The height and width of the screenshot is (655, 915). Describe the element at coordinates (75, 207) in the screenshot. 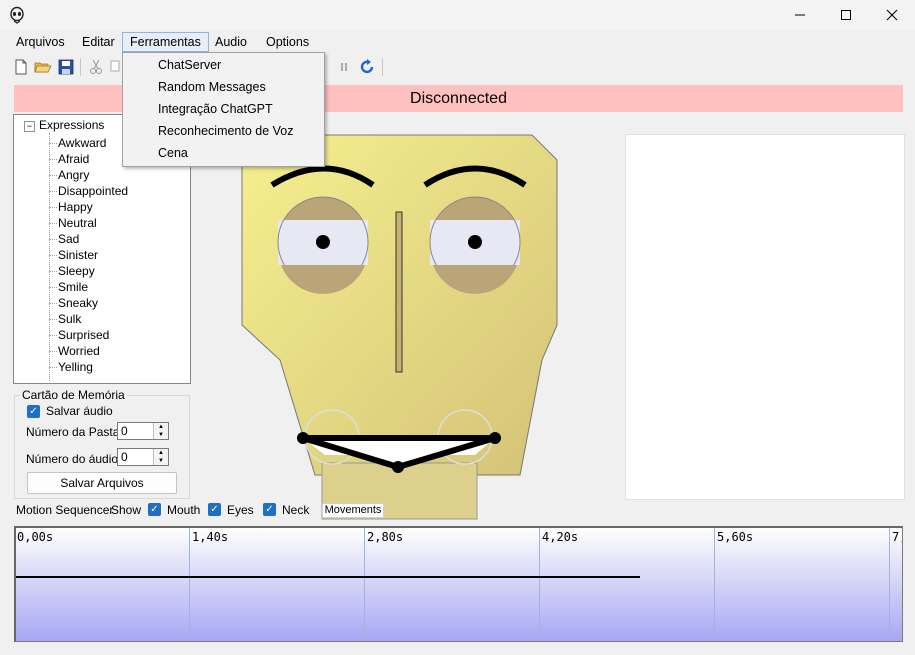

I see `tree-item: Happy` at that location.